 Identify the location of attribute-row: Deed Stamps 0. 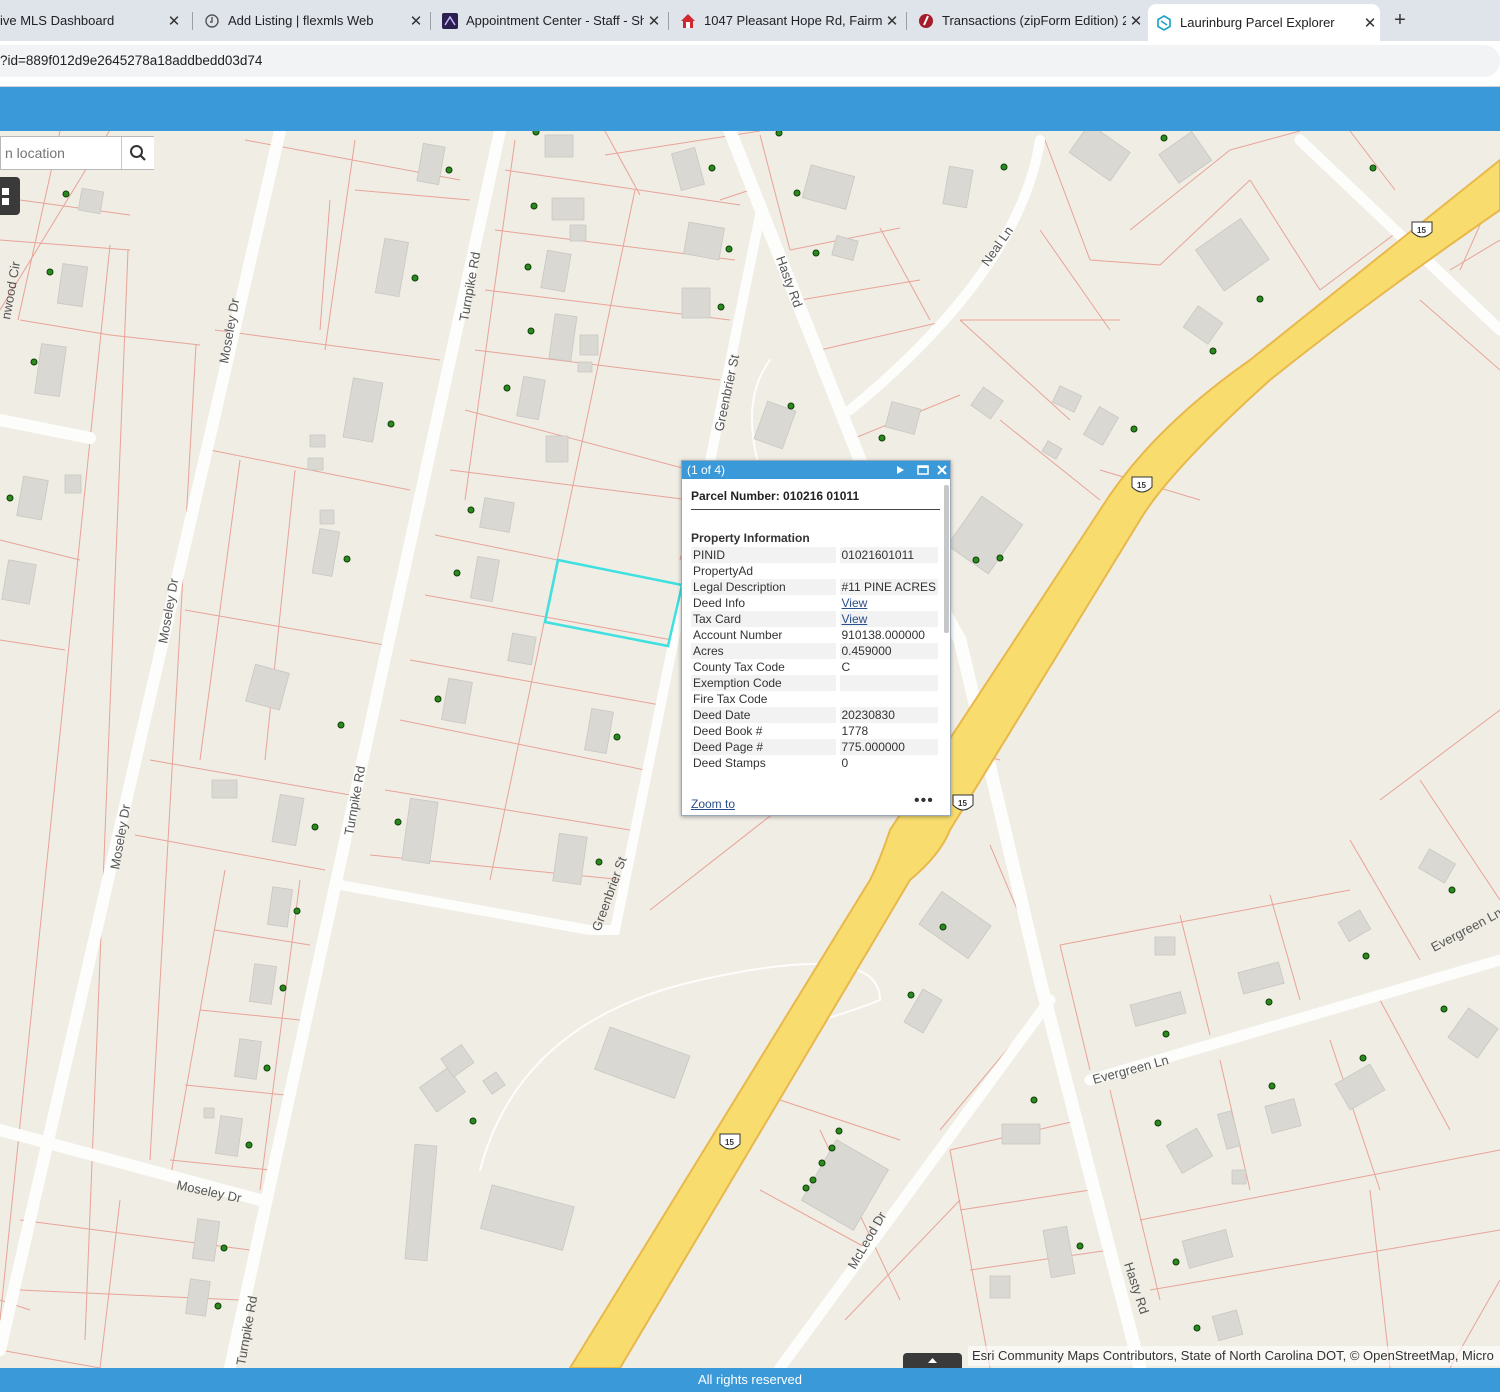
(814, 763).